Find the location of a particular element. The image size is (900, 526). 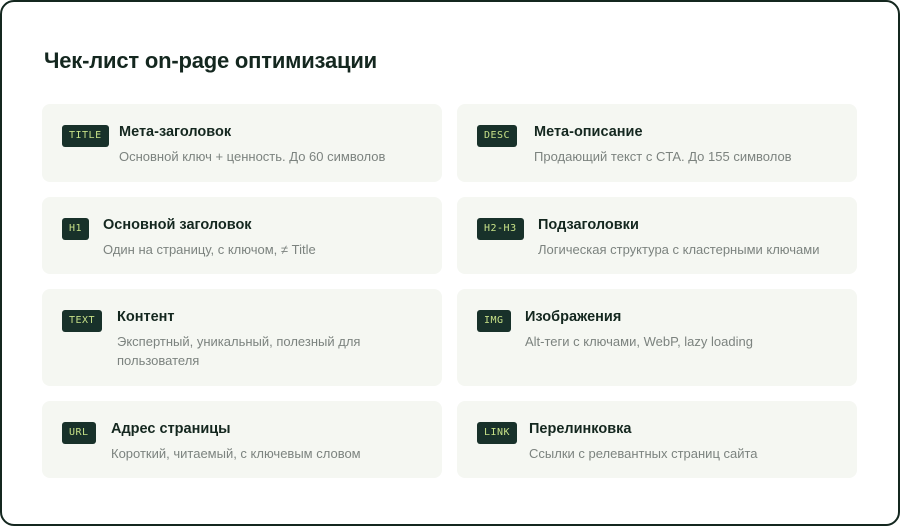

tag-badge: IMG is located at coordinates (494, 321).